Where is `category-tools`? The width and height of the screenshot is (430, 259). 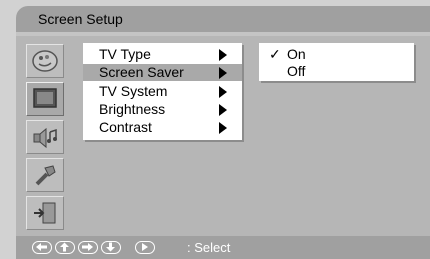 category-tools is located at coordinates (45, 175).